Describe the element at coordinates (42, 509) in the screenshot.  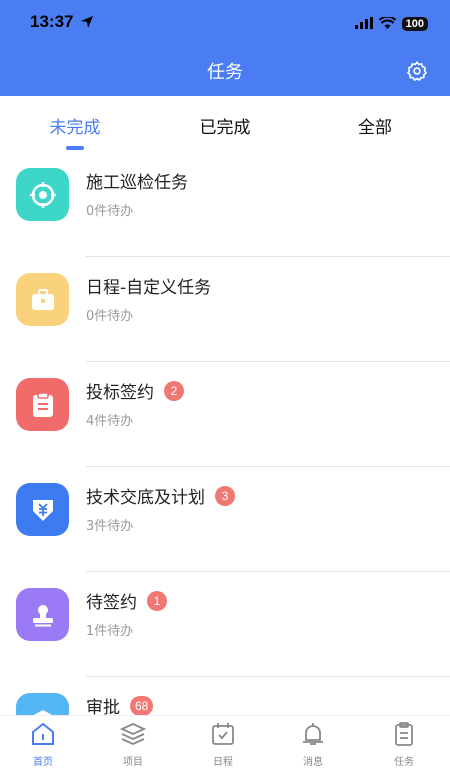
I see `yuan-shield-icon` at that location.